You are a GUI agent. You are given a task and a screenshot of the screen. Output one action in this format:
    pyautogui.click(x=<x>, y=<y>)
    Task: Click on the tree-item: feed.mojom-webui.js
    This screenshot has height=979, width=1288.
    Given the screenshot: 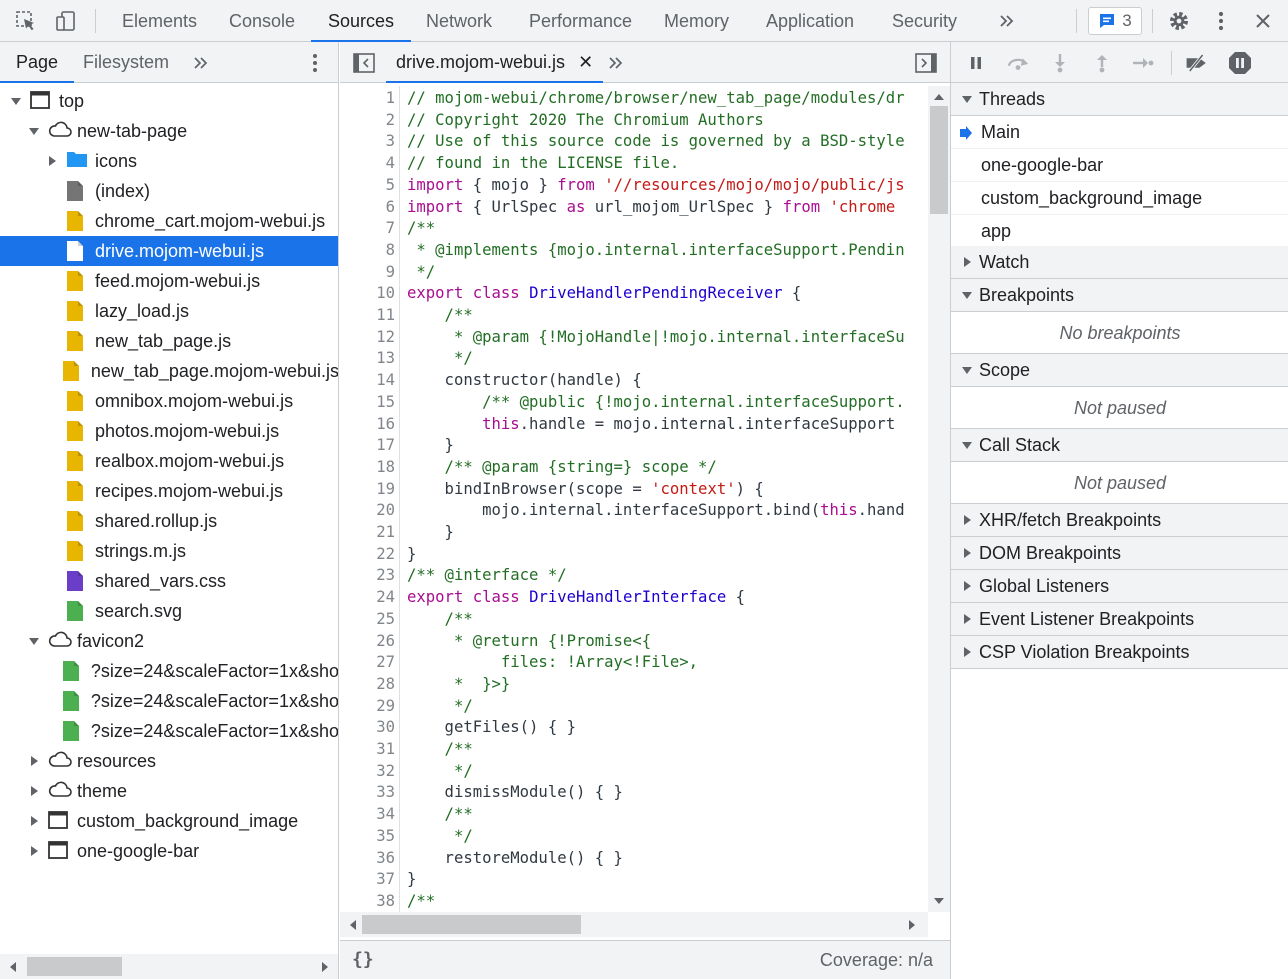 What is the action you would take?
    pyautogui.click(x=169, y=281)
    